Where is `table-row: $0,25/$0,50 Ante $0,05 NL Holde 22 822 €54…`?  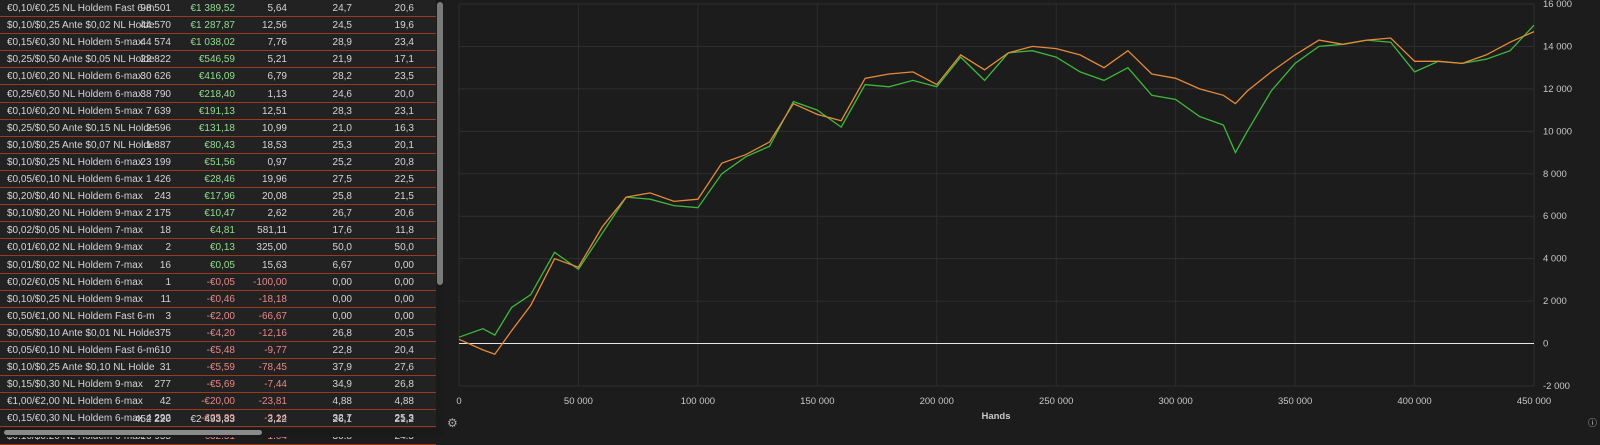
table-row: $0,25/$0,50 Ante $0,05 NL Holde 22 822 €54… is located at coordinates (218, 60).